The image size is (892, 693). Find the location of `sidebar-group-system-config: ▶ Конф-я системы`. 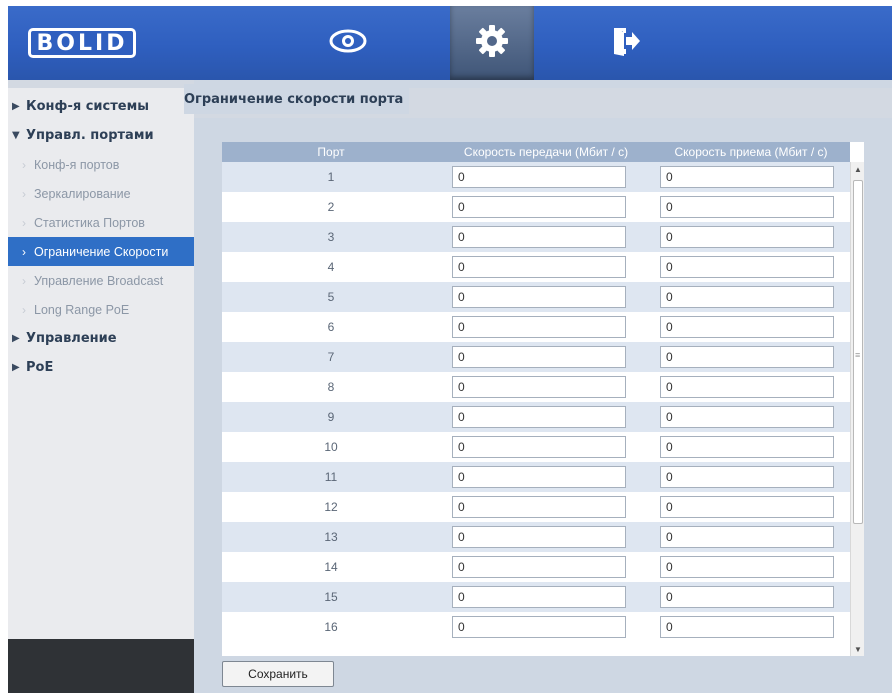

sidebar-group-system-config: ▶ Конф-я системы is located at coordinates (101, 106).